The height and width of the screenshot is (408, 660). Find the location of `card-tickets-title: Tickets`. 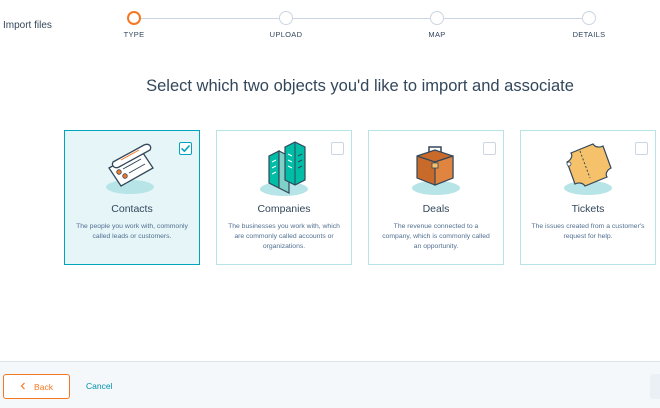

card-tickets-title: Tickets is located at coordinates (588, 209).